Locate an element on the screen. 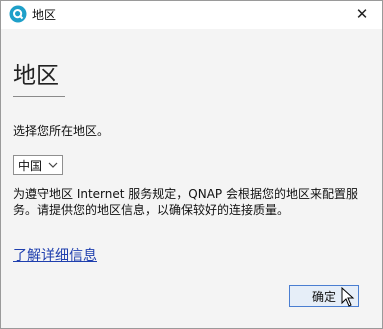  chevron-down-icon is located at coordinates (53, 165).